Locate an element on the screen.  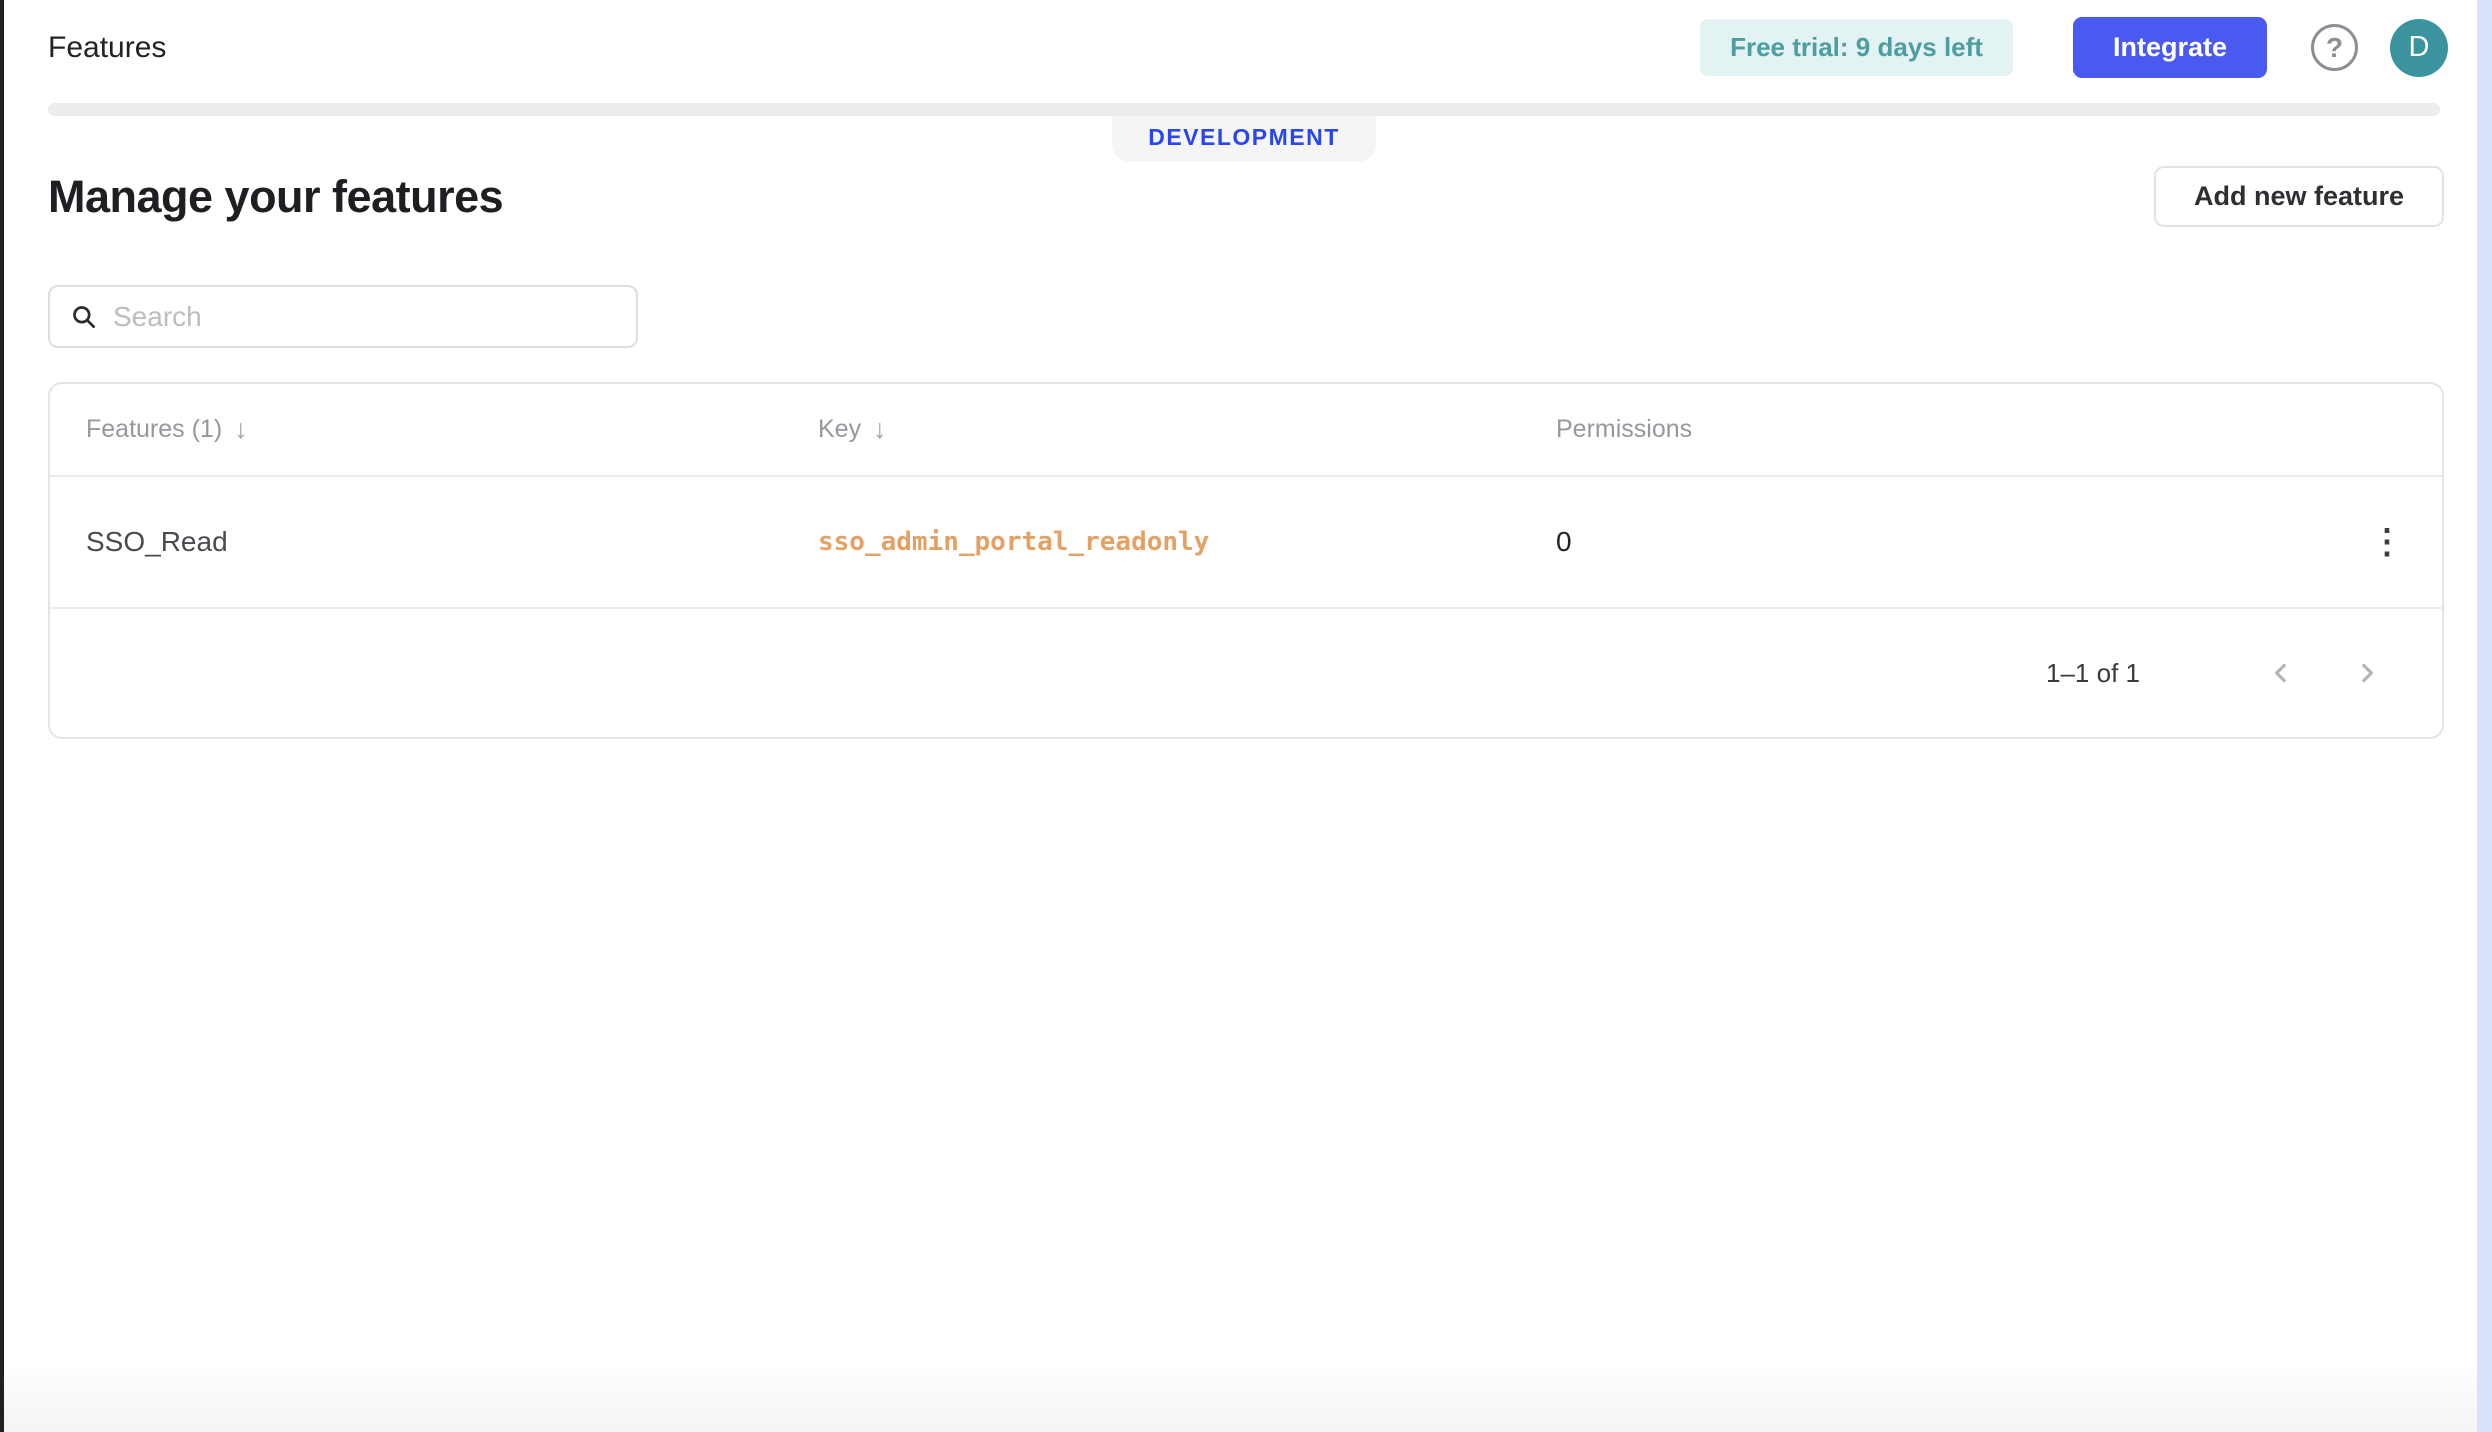
free-trial-badge: Free trial: 9 days left is located at coordinates (1856, 47).